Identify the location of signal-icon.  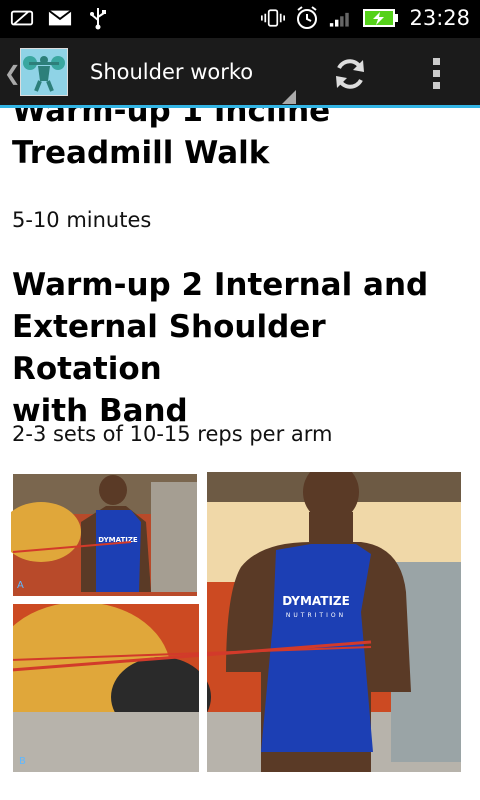
(341, 18).